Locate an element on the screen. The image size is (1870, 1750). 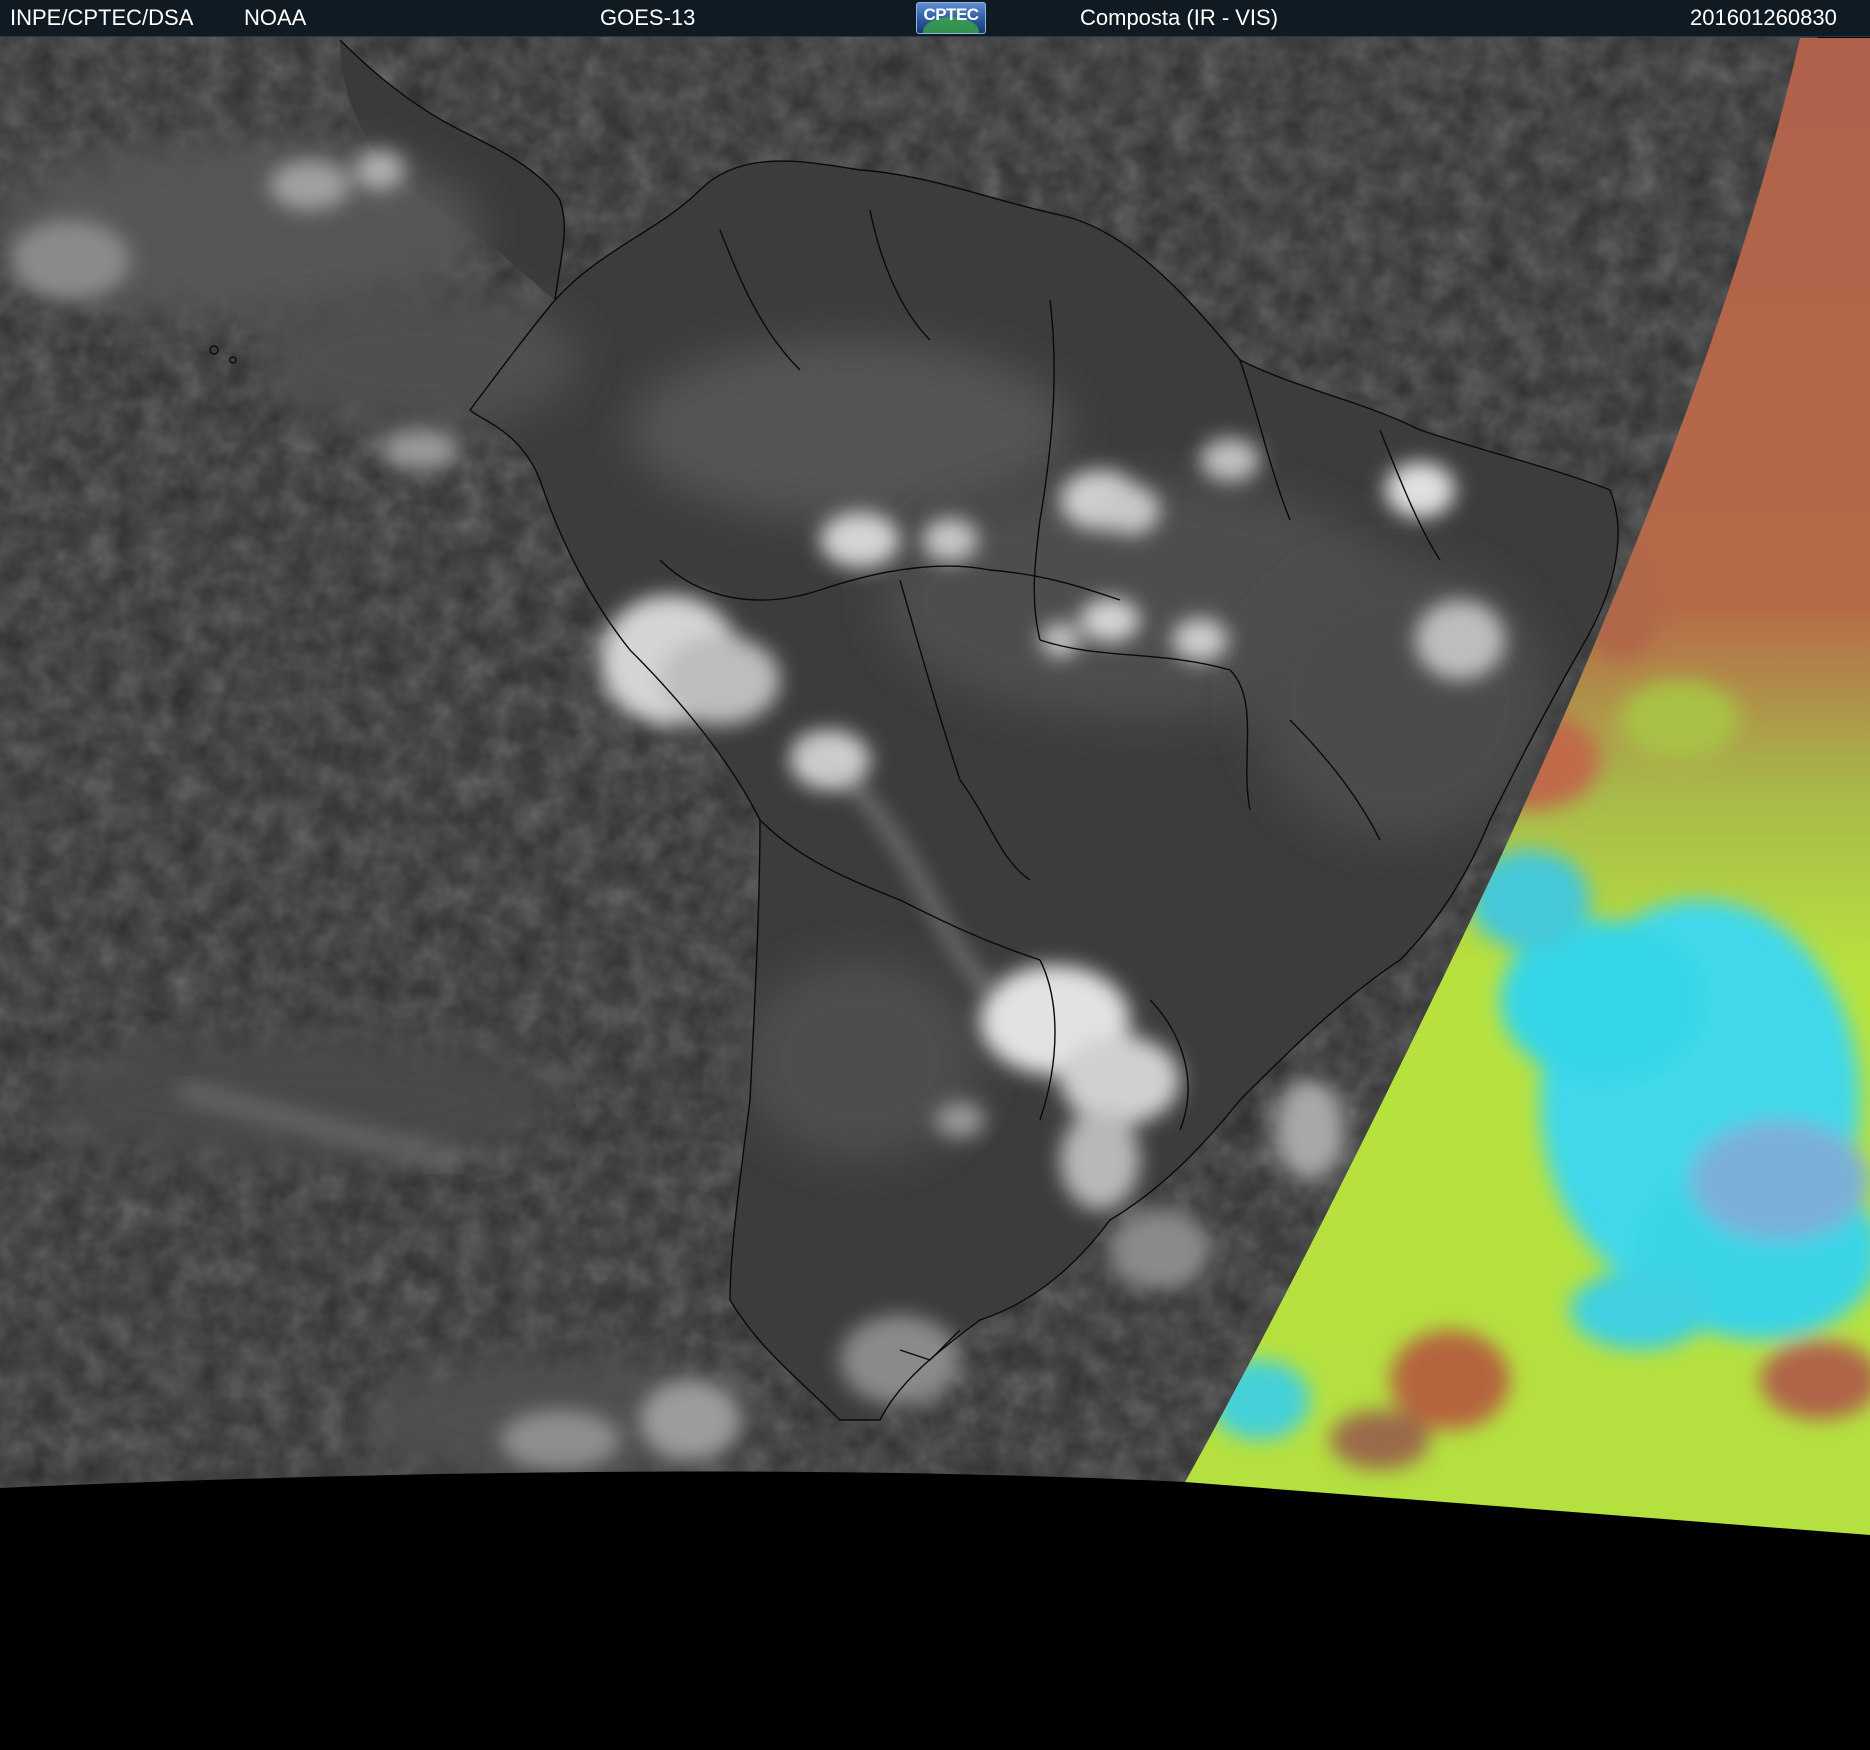
product-label: Composta (IR - VIS) is located at coordinates (1179, 17).